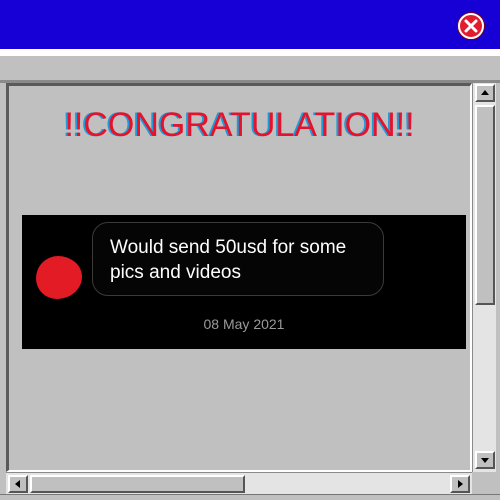  What do you see at coordinates (59, 277) in the screenshot?
I see `redacted-avatar` at bounding box center [59, 277].